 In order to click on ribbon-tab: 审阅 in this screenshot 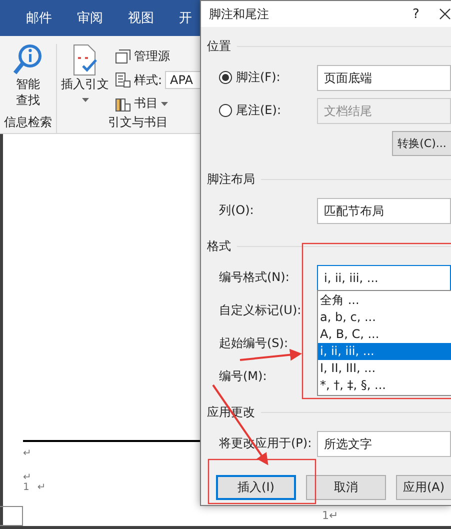, I will do `click(90, 18)`.